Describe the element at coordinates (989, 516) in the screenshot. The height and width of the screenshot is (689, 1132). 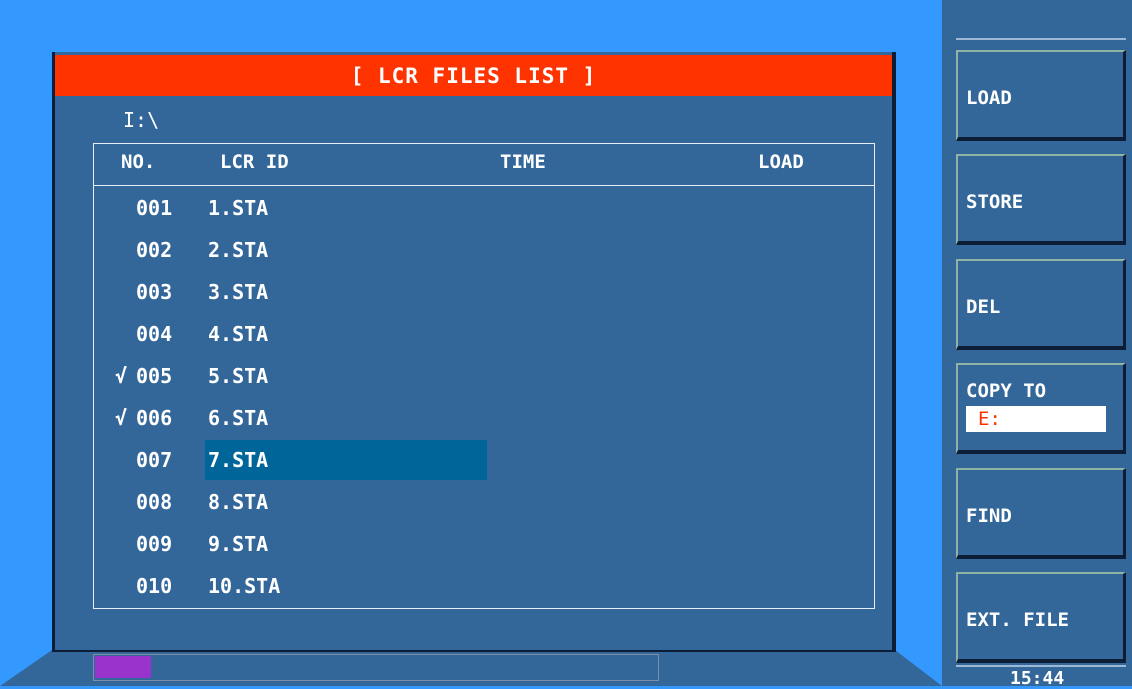
I see `find-button-label: FIND` at that location.